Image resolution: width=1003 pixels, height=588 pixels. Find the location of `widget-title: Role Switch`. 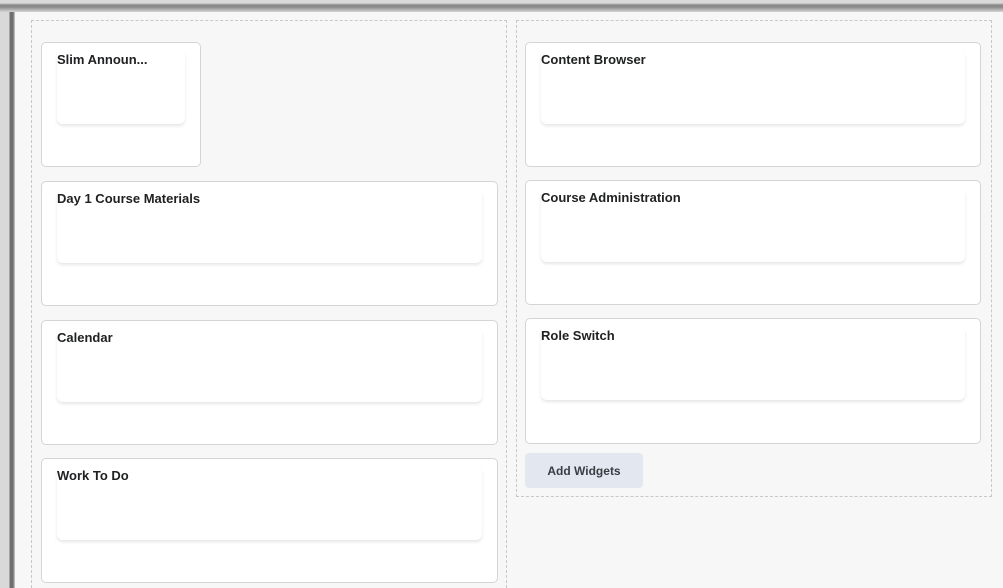

widget-title: Role Switch is located at coordinates (578, 335).